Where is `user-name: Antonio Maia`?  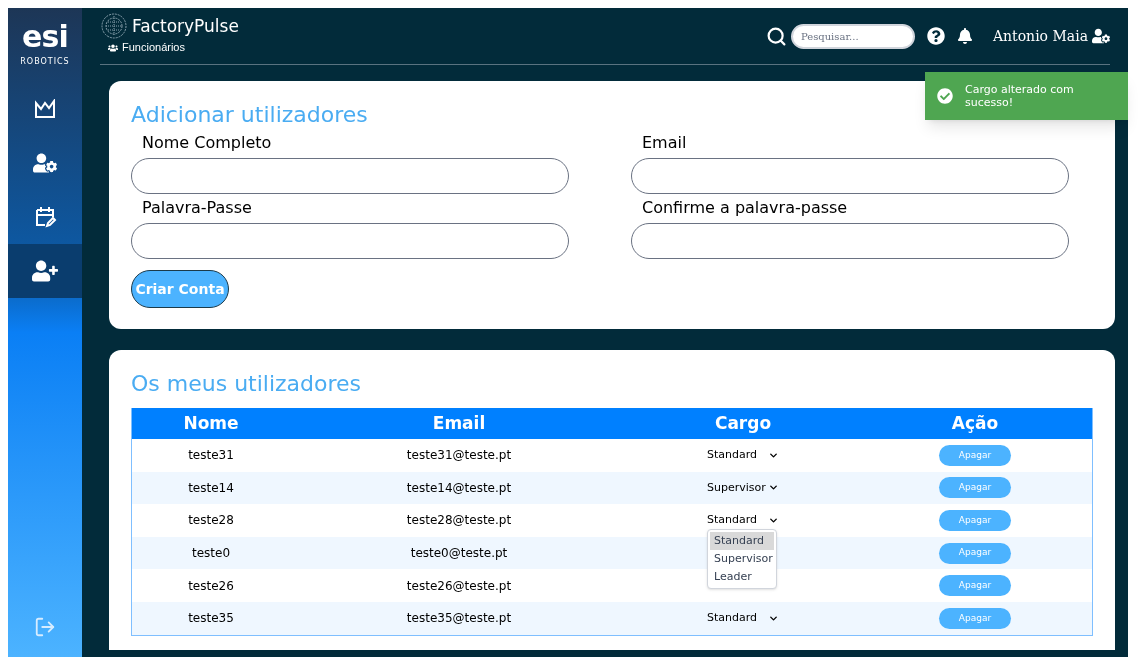
user-name: Antonio Maia is located at coordinates (1040, 36).